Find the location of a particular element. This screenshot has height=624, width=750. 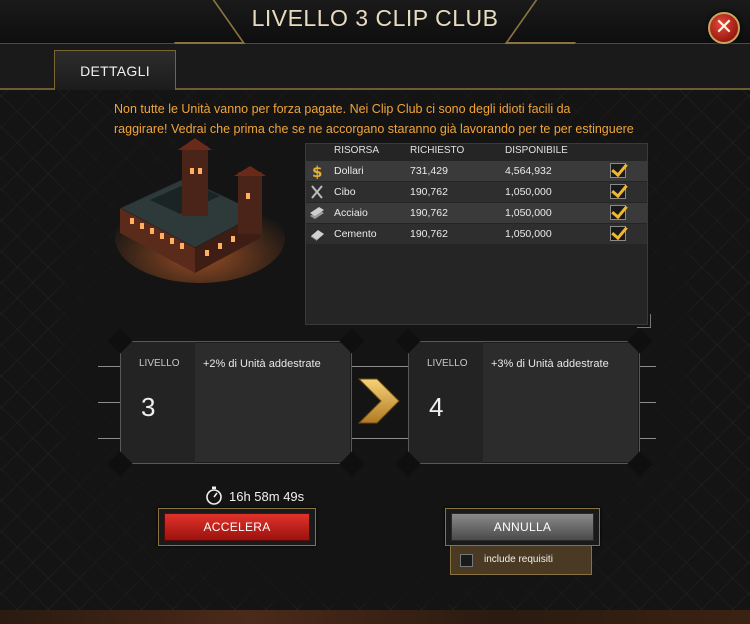

cancel-button-label: ANNULLA is located at coordinates (522, 527).